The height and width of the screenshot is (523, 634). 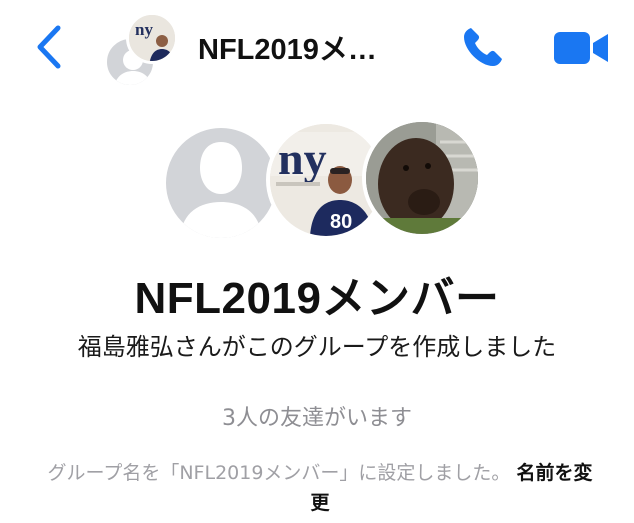 I want to click on group-renamed-message: グループ名を「NFL2019メンバー」に設定しました。 名前を変更, so click(x=320, y=488).